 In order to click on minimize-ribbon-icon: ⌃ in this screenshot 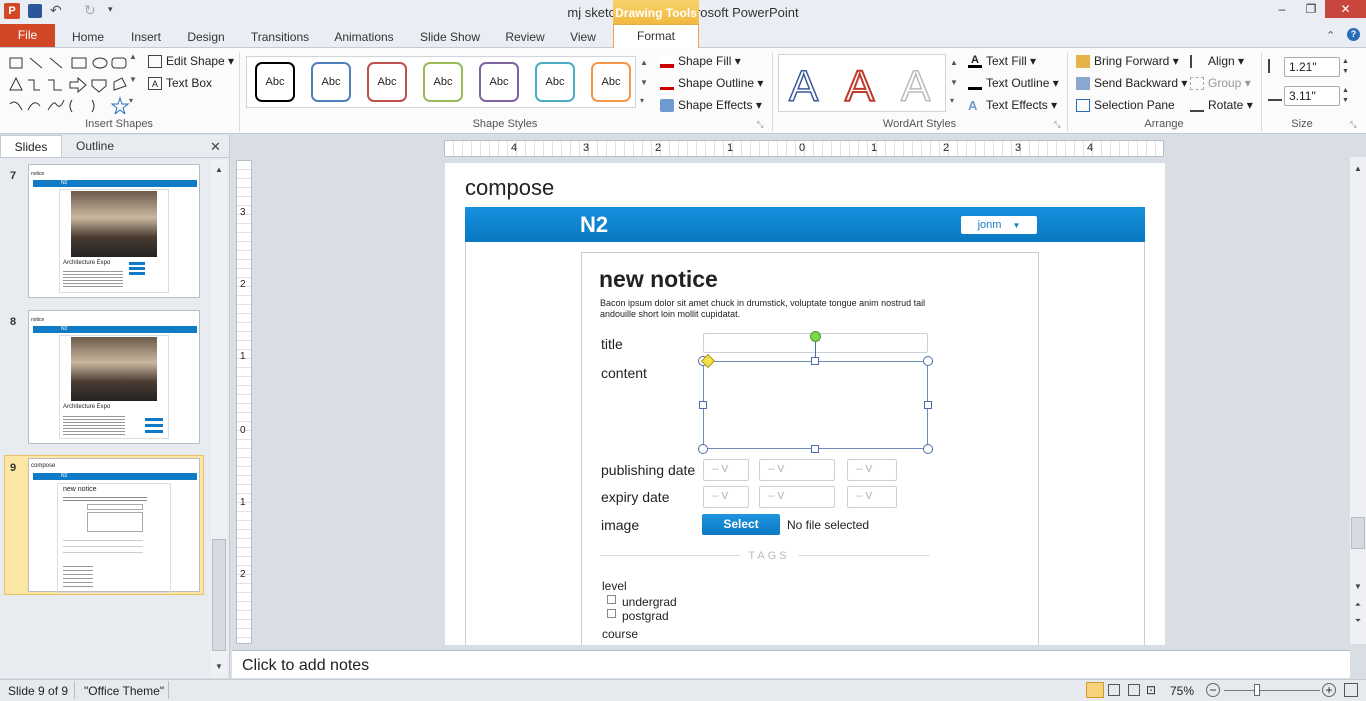, I will do `click(1330, 35)`.